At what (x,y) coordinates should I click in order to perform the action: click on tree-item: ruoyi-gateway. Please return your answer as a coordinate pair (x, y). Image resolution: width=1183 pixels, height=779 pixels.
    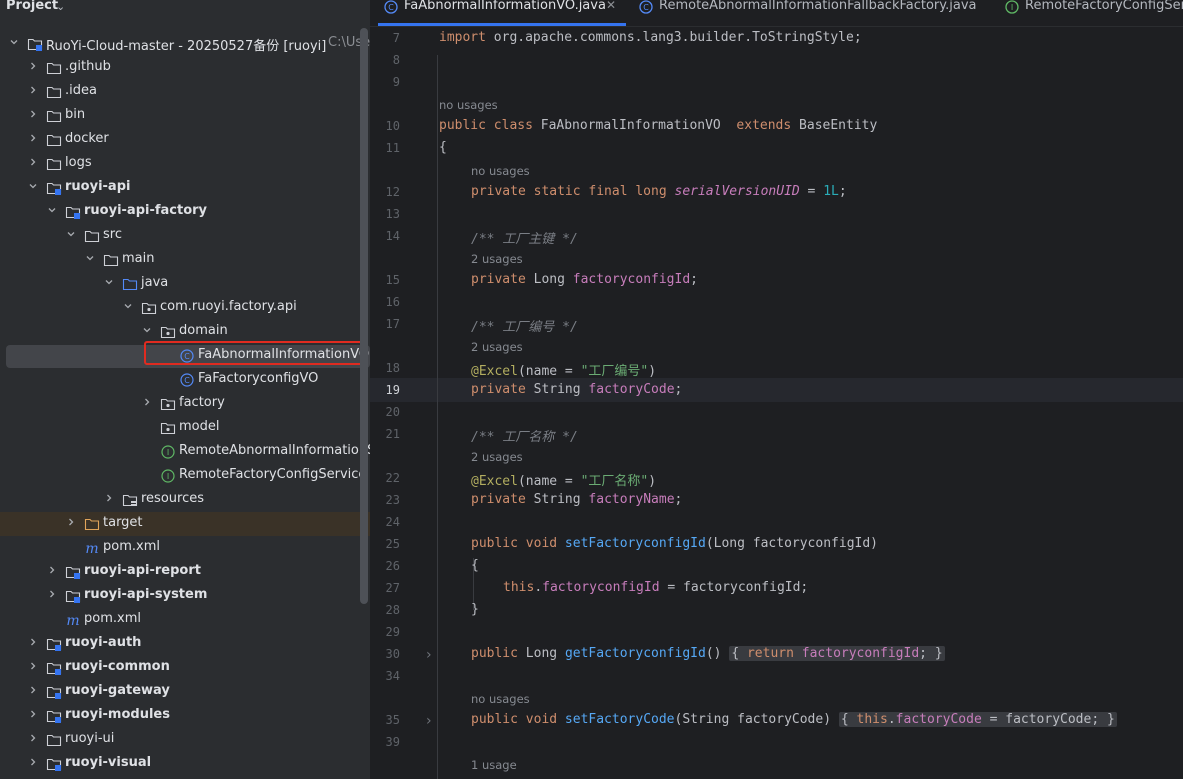
    Looking at the image, I should click on (185, 692).